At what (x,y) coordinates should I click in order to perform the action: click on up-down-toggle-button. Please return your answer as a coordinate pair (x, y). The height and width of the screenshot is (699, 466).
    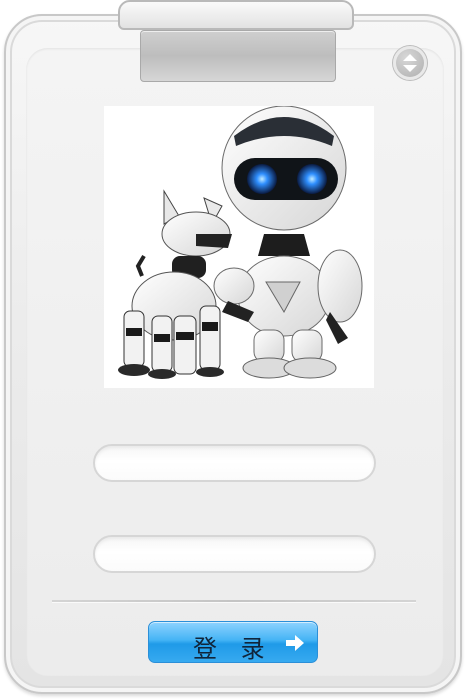
    Looking at the image, I should click on (410, 63).